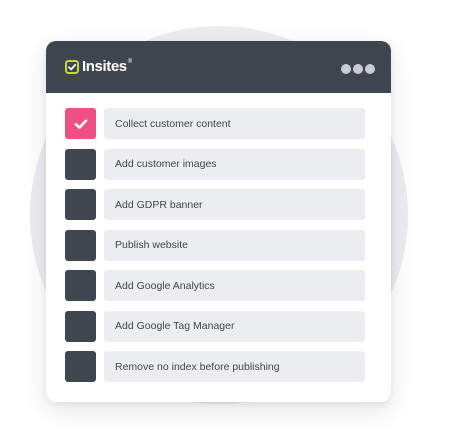 The width and height of the screenshot is (452, 443). What do you see at coordinates (165, 285) in the screenshot?
I see `task-label: Add Google Analytics` at bounding box center [165, 285].